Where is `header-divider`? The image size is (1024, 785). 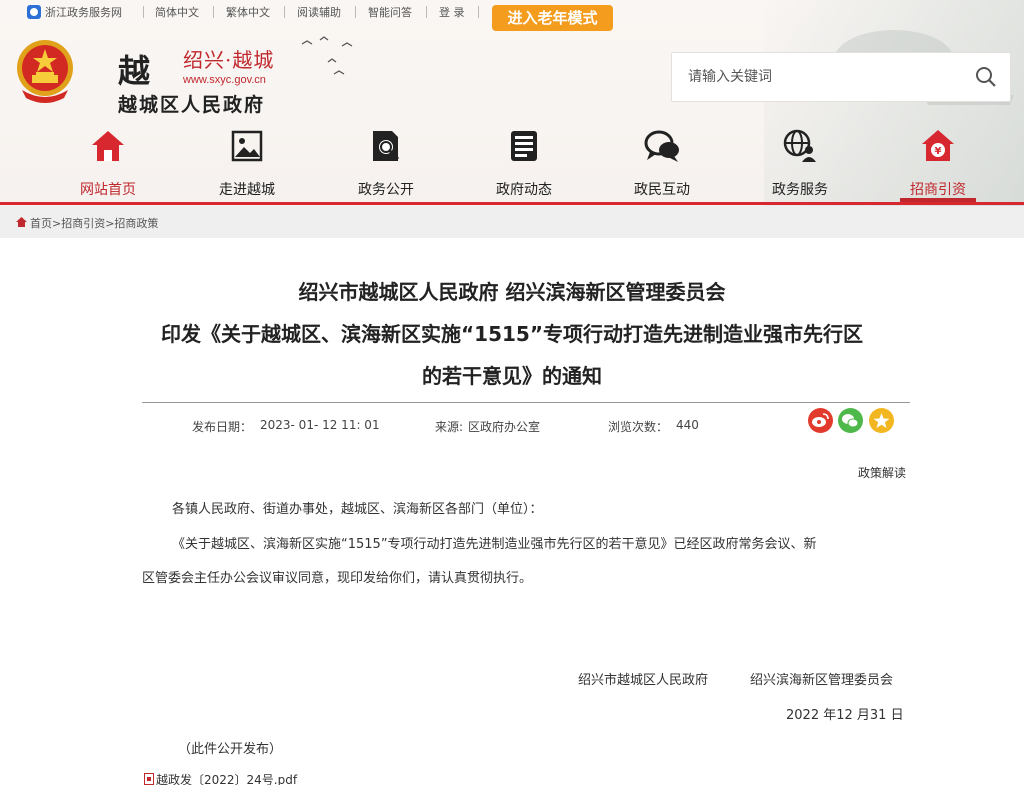 header-divider is located at coordinates (512, 203).